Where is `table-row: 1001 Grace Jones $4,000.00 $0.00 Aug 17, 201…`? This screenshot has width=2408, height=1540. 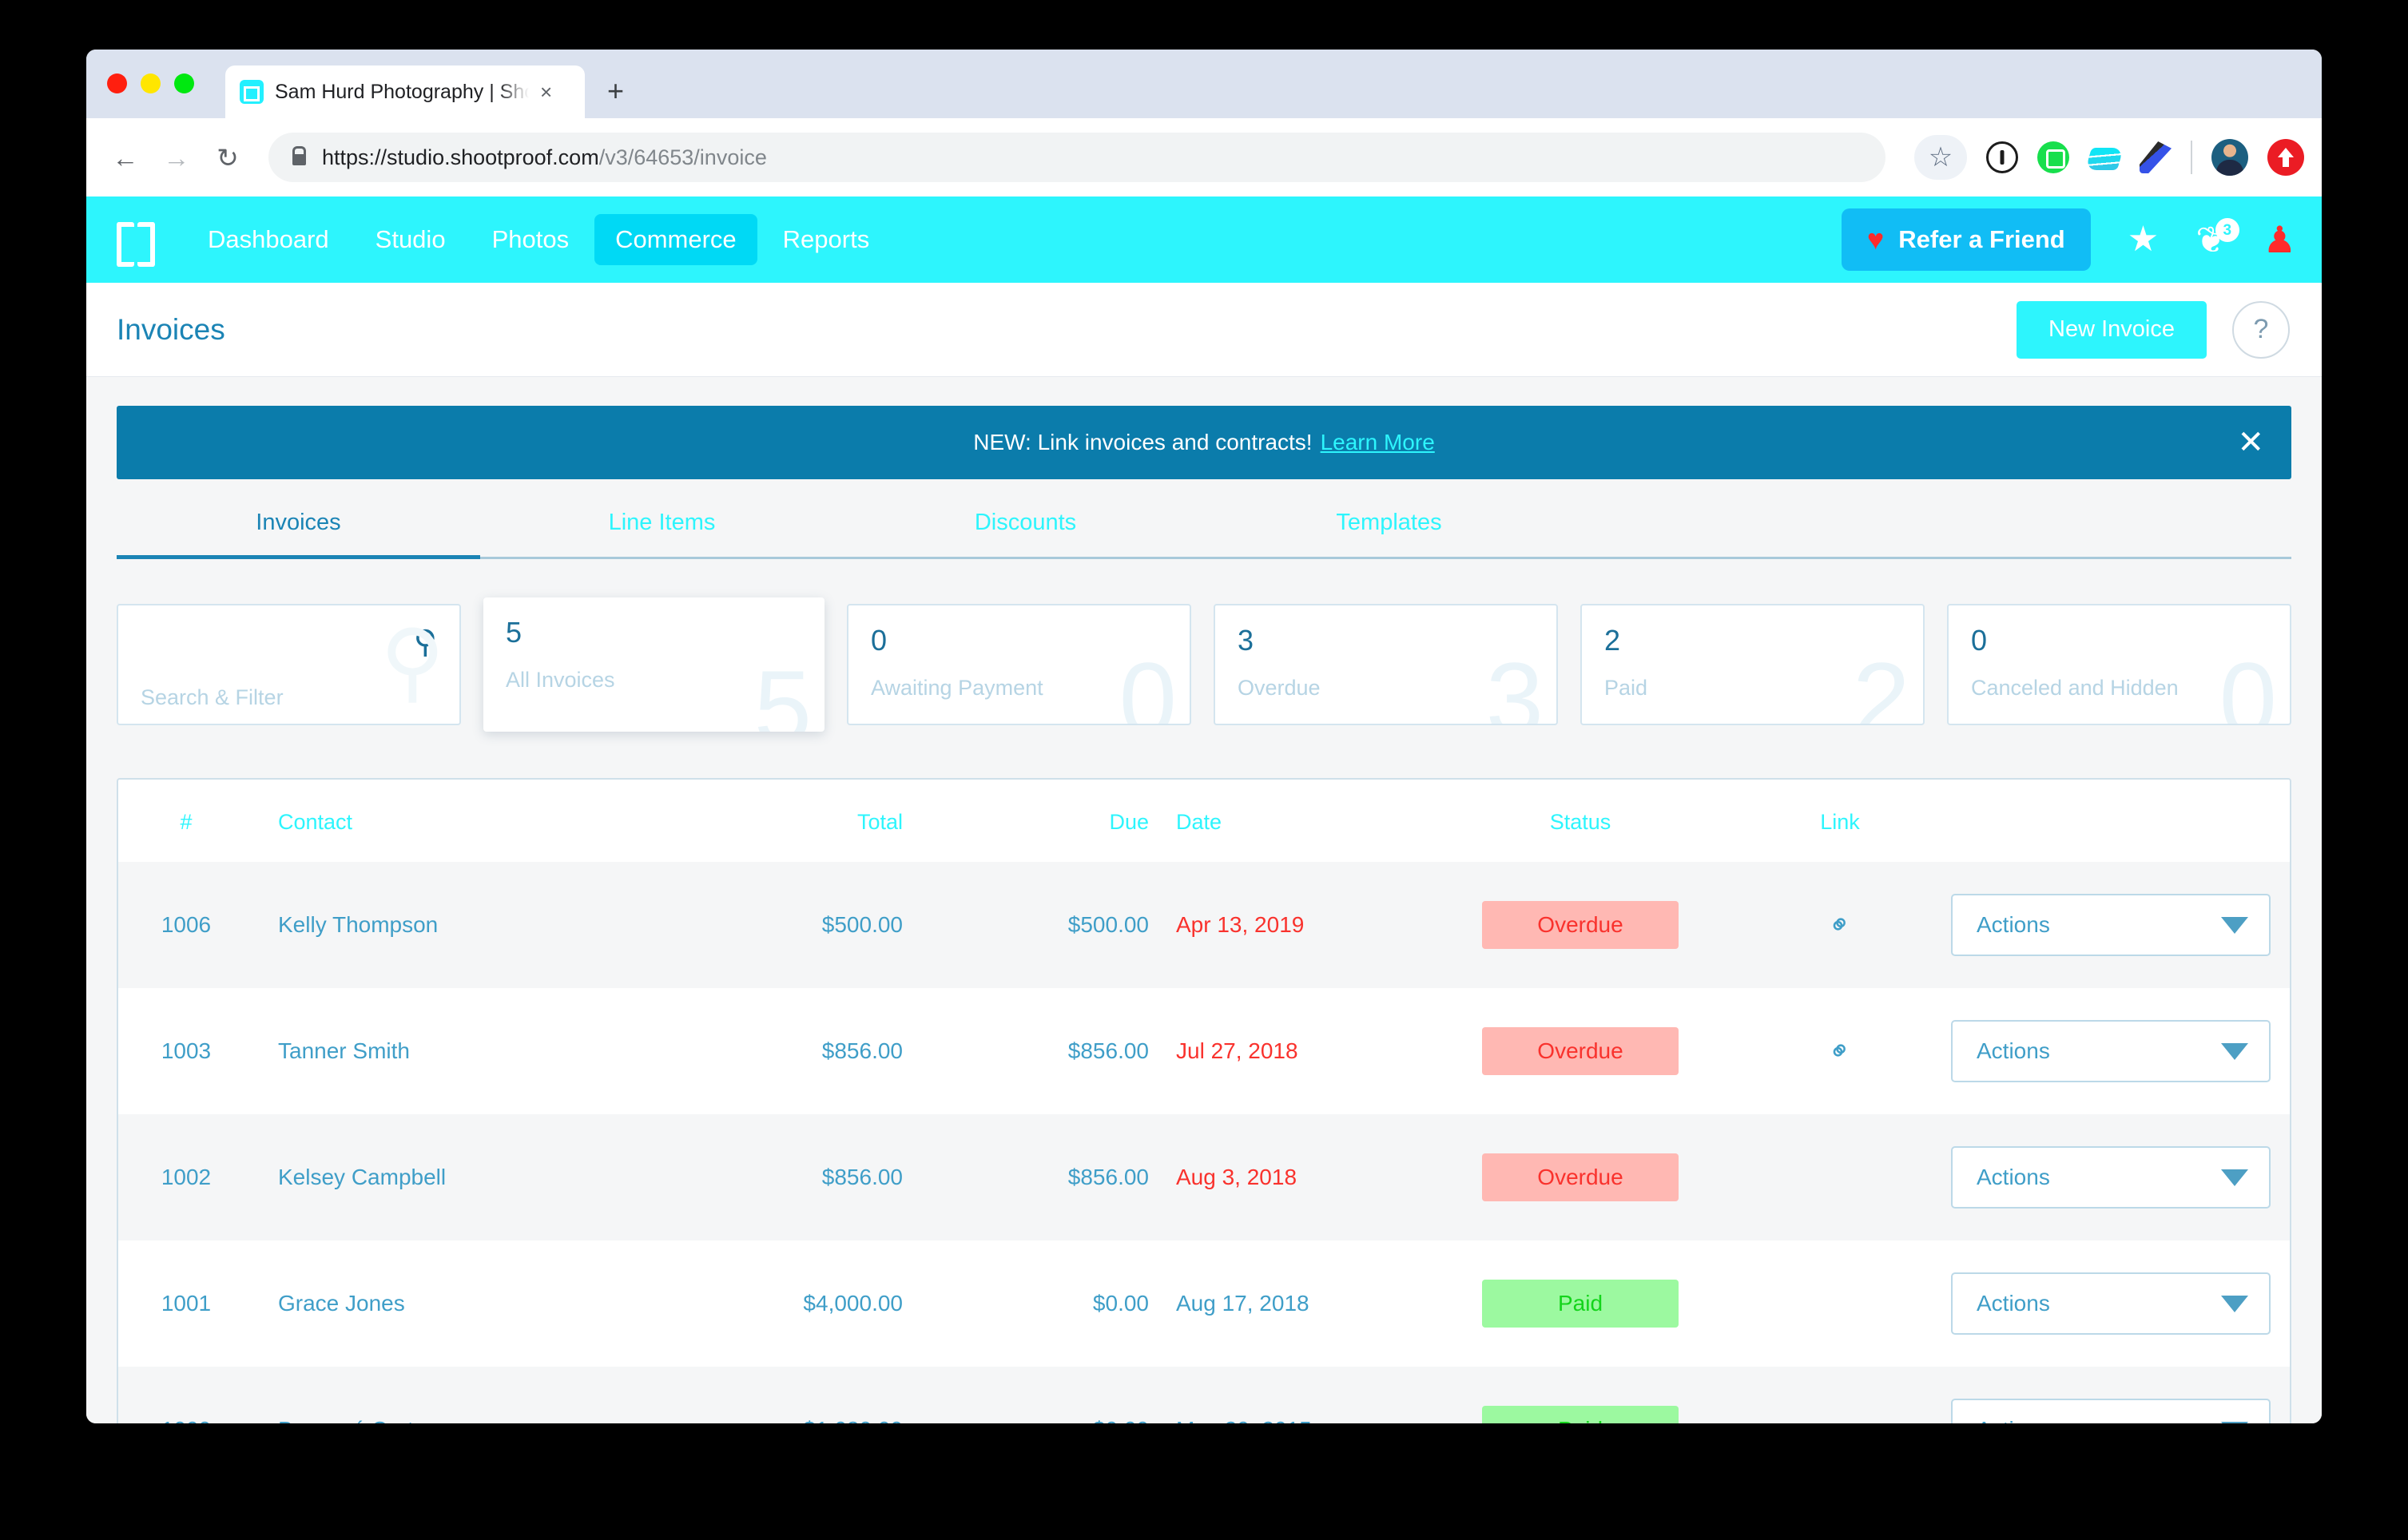 table-row: 1001 Grace Jones $4,000.00 $0.00 Aug 17, 201… is located at coordinates (1204, 1303).